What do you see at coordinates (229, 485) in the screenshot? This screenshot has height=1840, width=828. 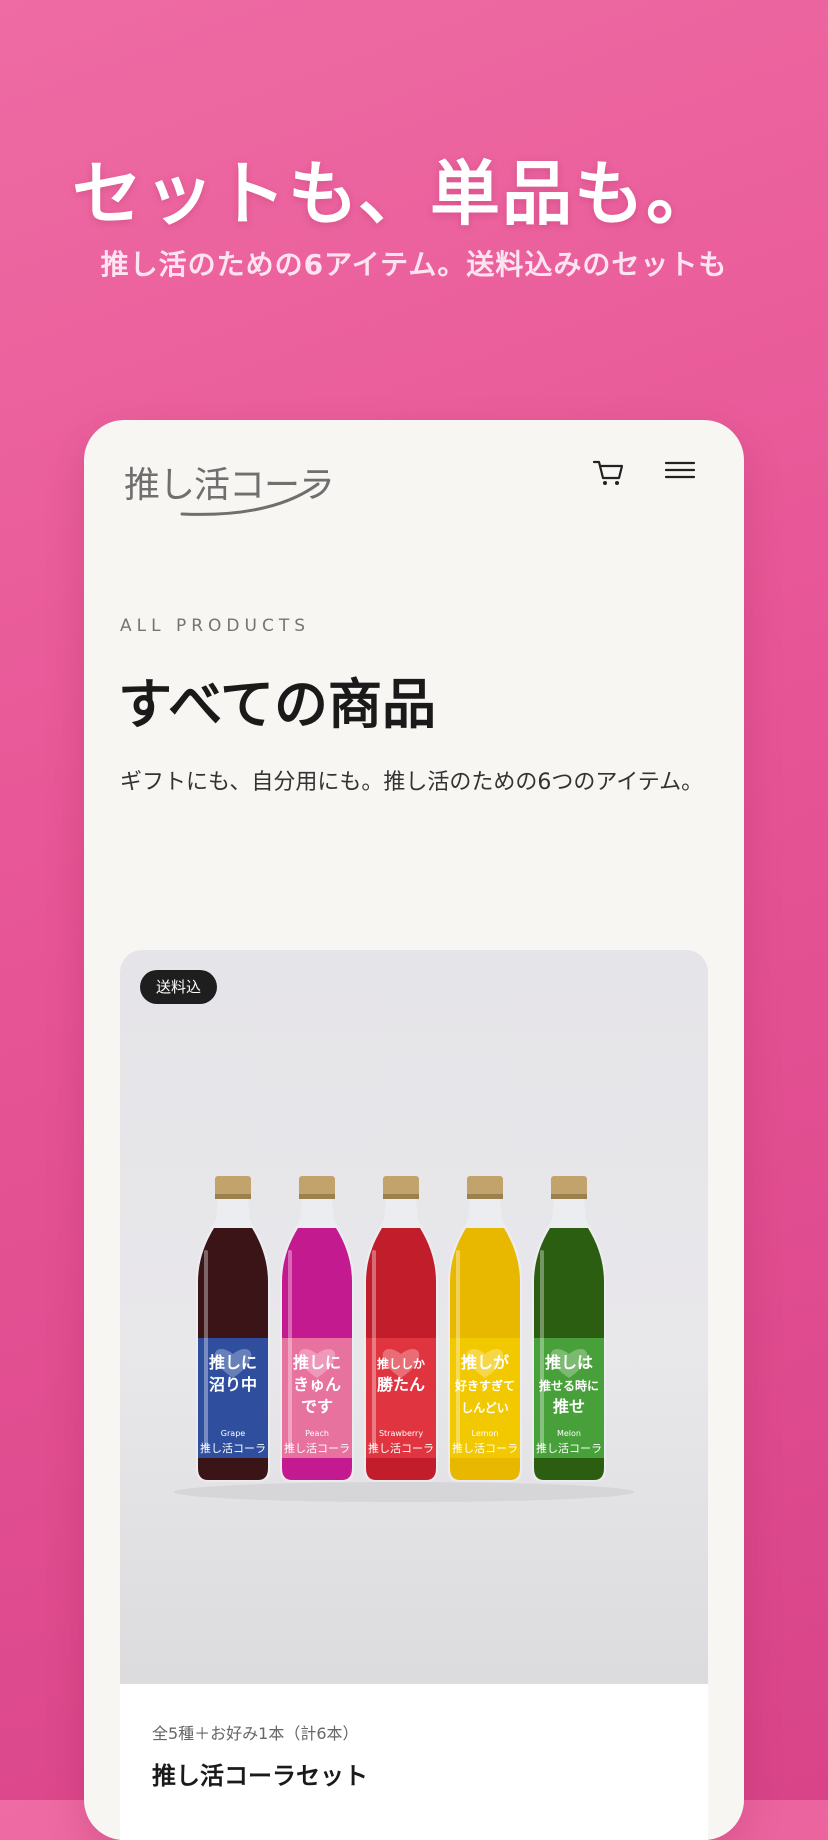 I see `logo-text: 推し活コーラ` at bounding box center [229, 485].